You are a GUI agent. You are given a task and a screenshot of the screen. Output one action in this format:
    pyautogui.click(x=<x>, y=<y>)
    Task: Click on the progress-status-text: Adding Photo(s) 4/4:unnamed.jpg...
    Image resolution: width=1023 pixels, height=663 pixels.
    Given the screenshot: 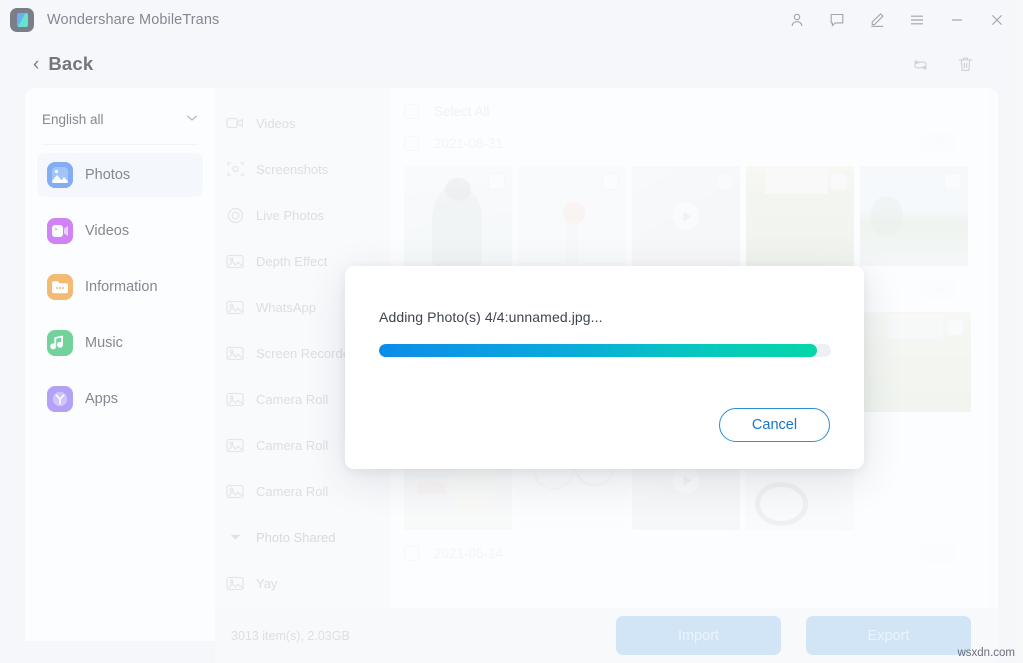 What is the action you would take?
    pyautogui.click(x=491, y=317)
    